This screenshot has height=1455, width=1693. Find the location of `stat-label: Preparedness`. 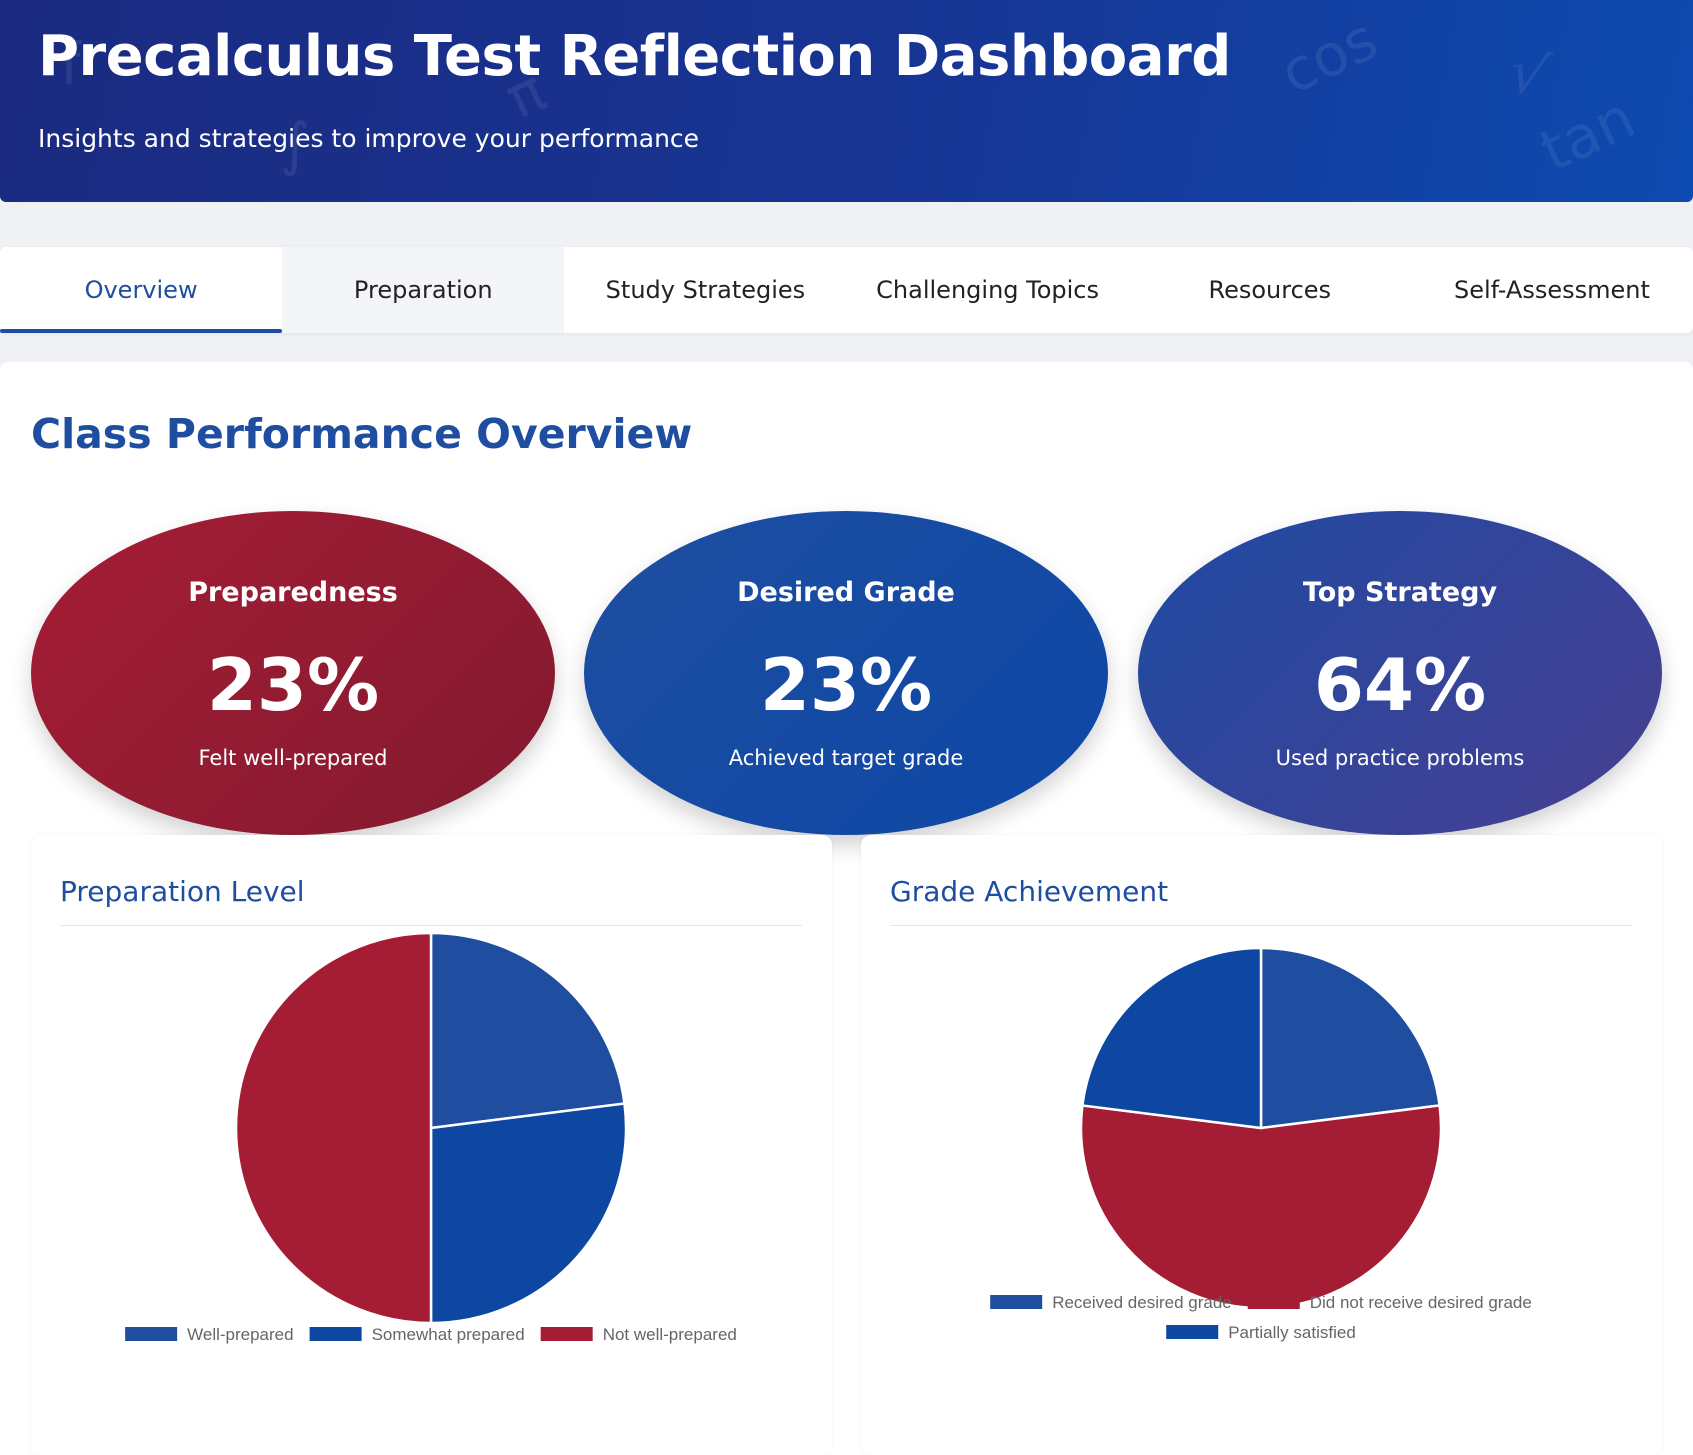

stat-label: Preparedness is located at coordinates (293, 592).